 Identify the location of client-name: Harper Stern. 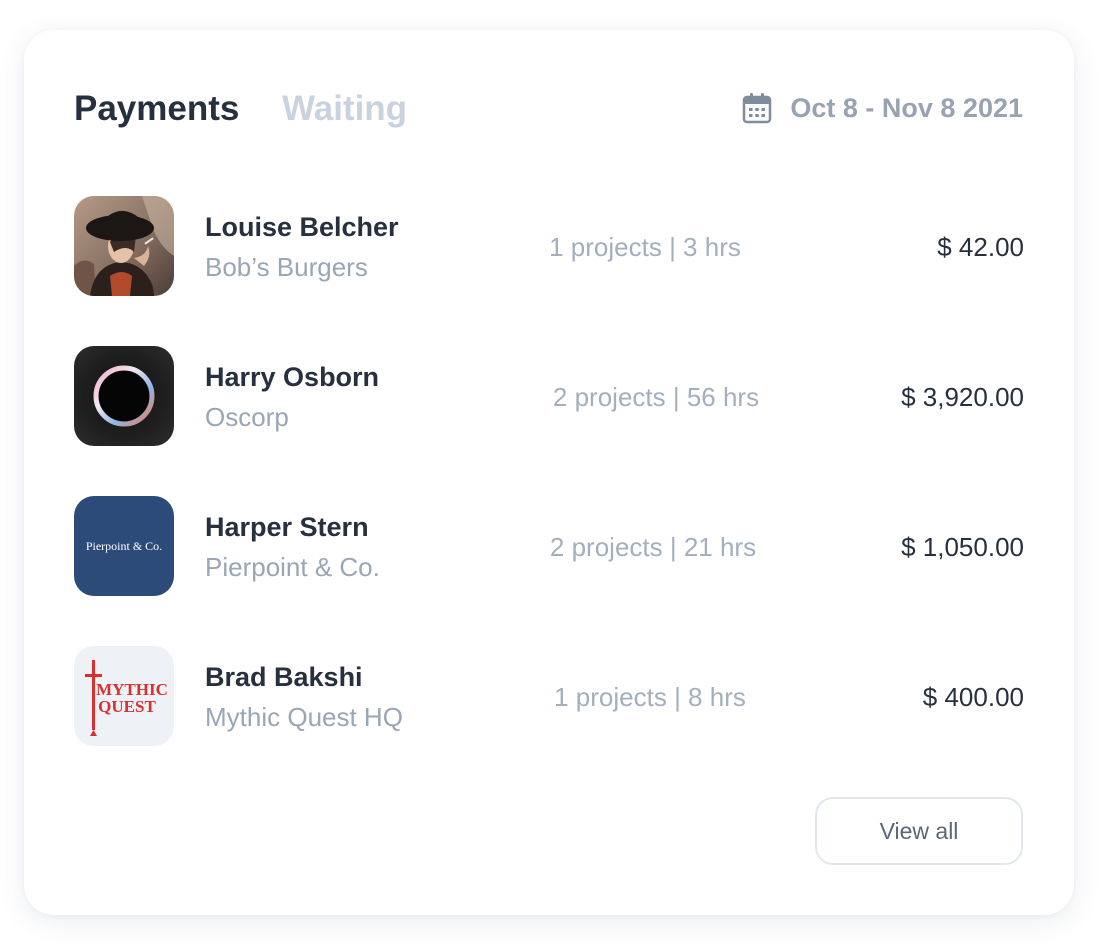
(287, 527).